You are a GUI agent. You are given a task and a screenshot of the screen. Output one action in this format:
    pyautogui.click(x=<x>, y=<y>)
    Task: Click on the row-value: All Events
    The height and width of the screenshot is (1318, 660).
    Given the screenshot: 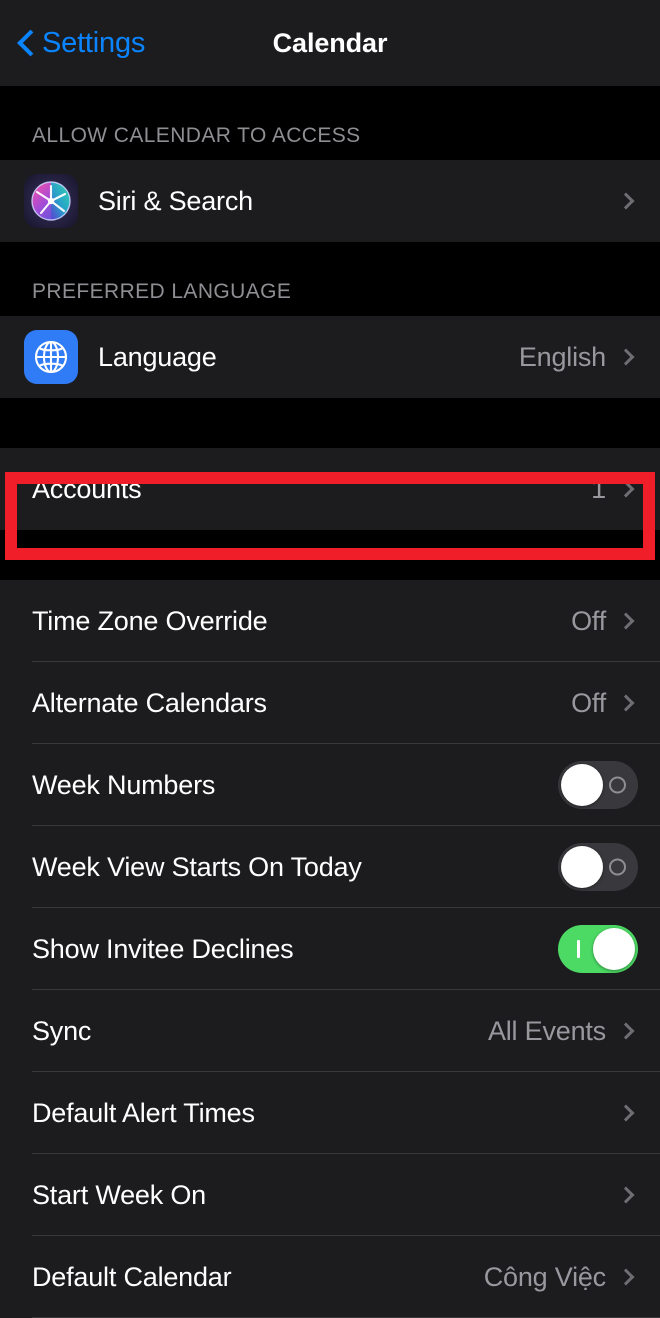 What is the action you would take?
    pyautogui.click(x=546, y=1030)
    